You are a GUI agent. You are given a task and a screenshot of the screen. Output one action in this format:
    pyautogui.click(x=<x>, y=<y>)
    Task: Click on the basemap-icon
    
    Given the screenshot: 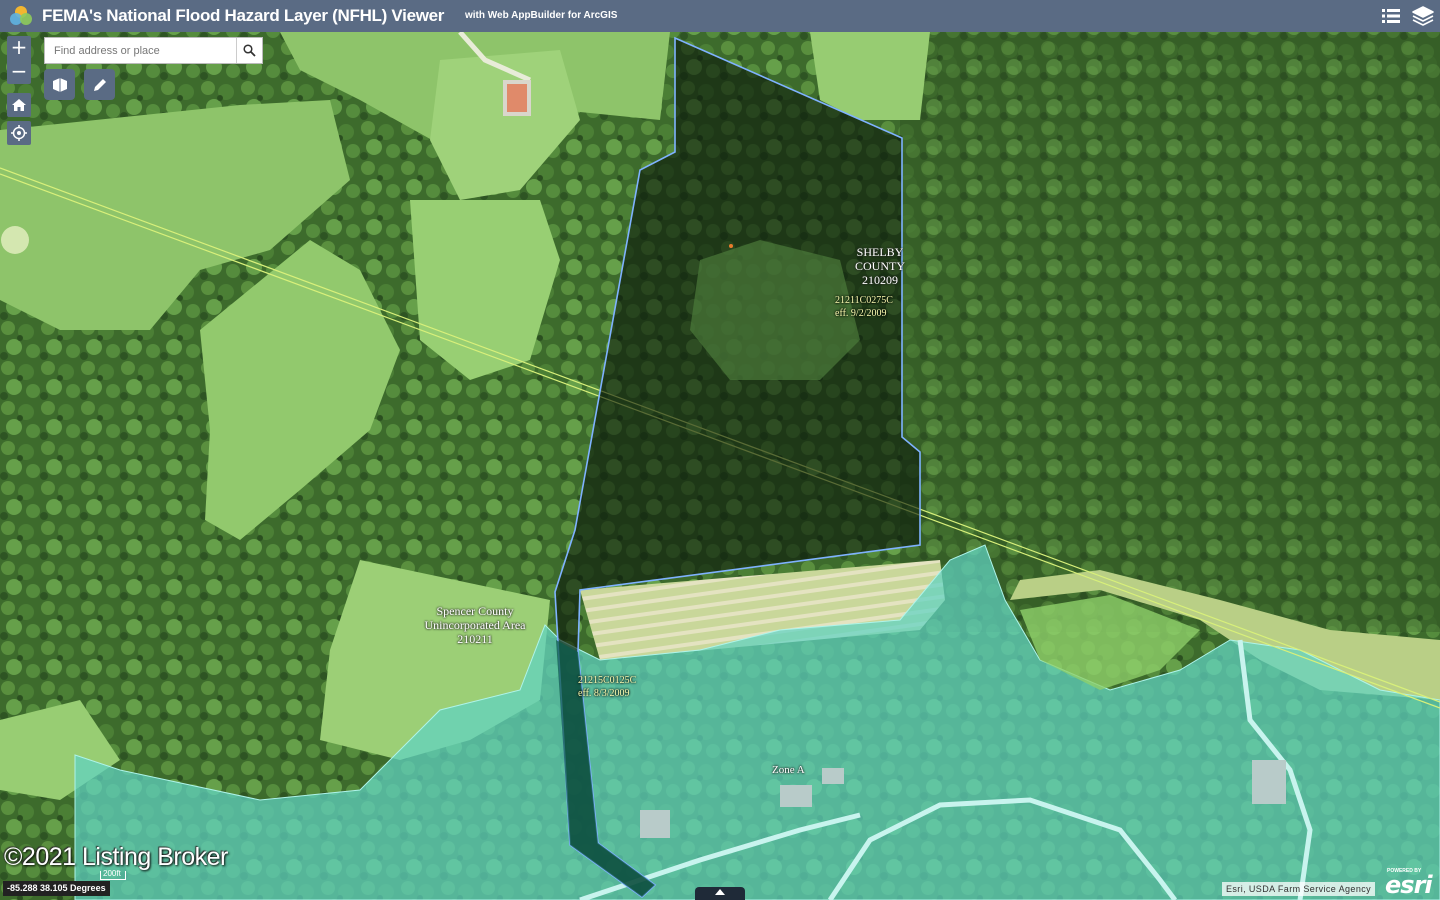 What is the action you would take?
    pyautogui.click(x=59, y=84)
    